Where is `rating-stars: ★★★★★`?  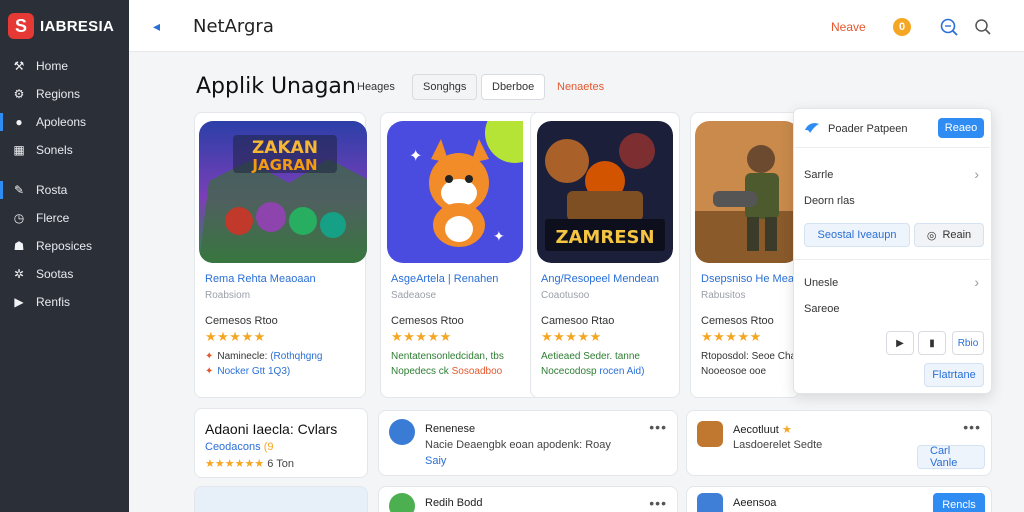
rating-stars: ★★★★★ is located at coordinates (235, 336).